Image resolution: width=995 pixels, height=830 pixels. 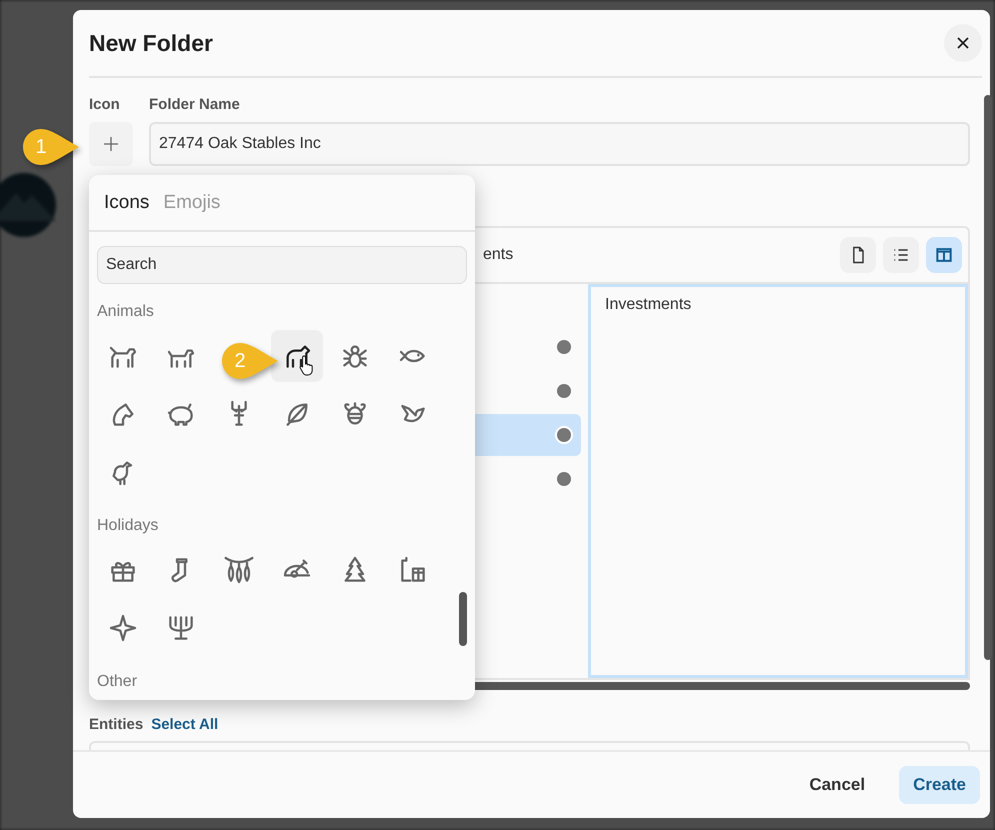 I want to click on field-label: Icon, so click(x=105, y=104).